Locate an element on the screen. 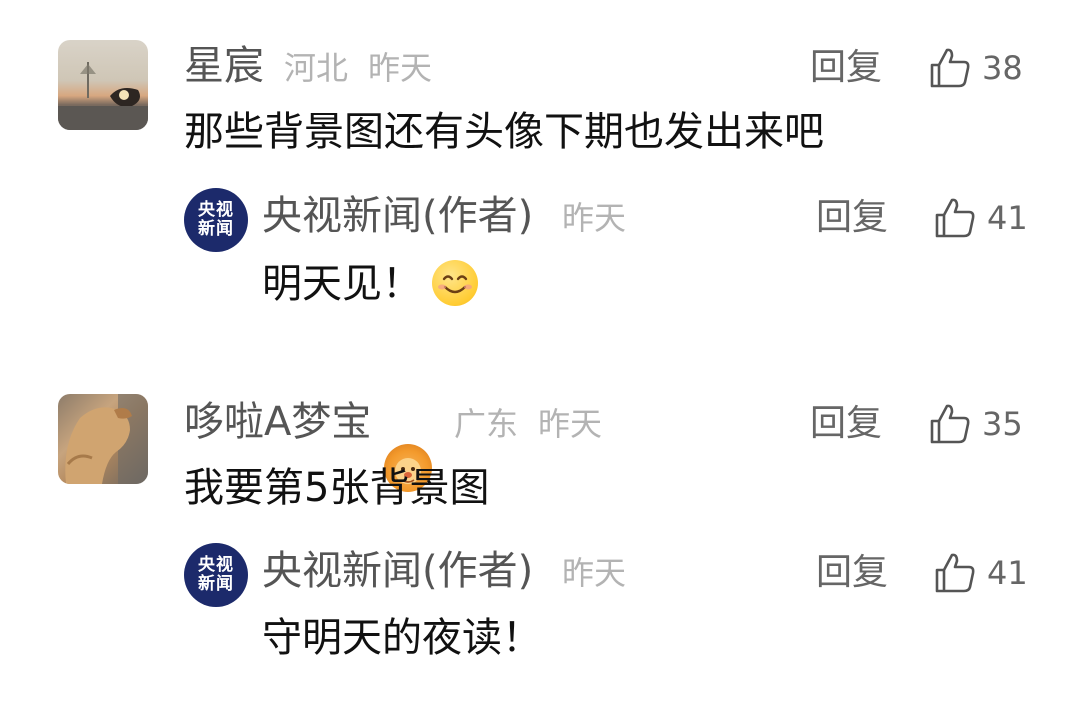  like-button: 38 is located at coordinates (975, 68).